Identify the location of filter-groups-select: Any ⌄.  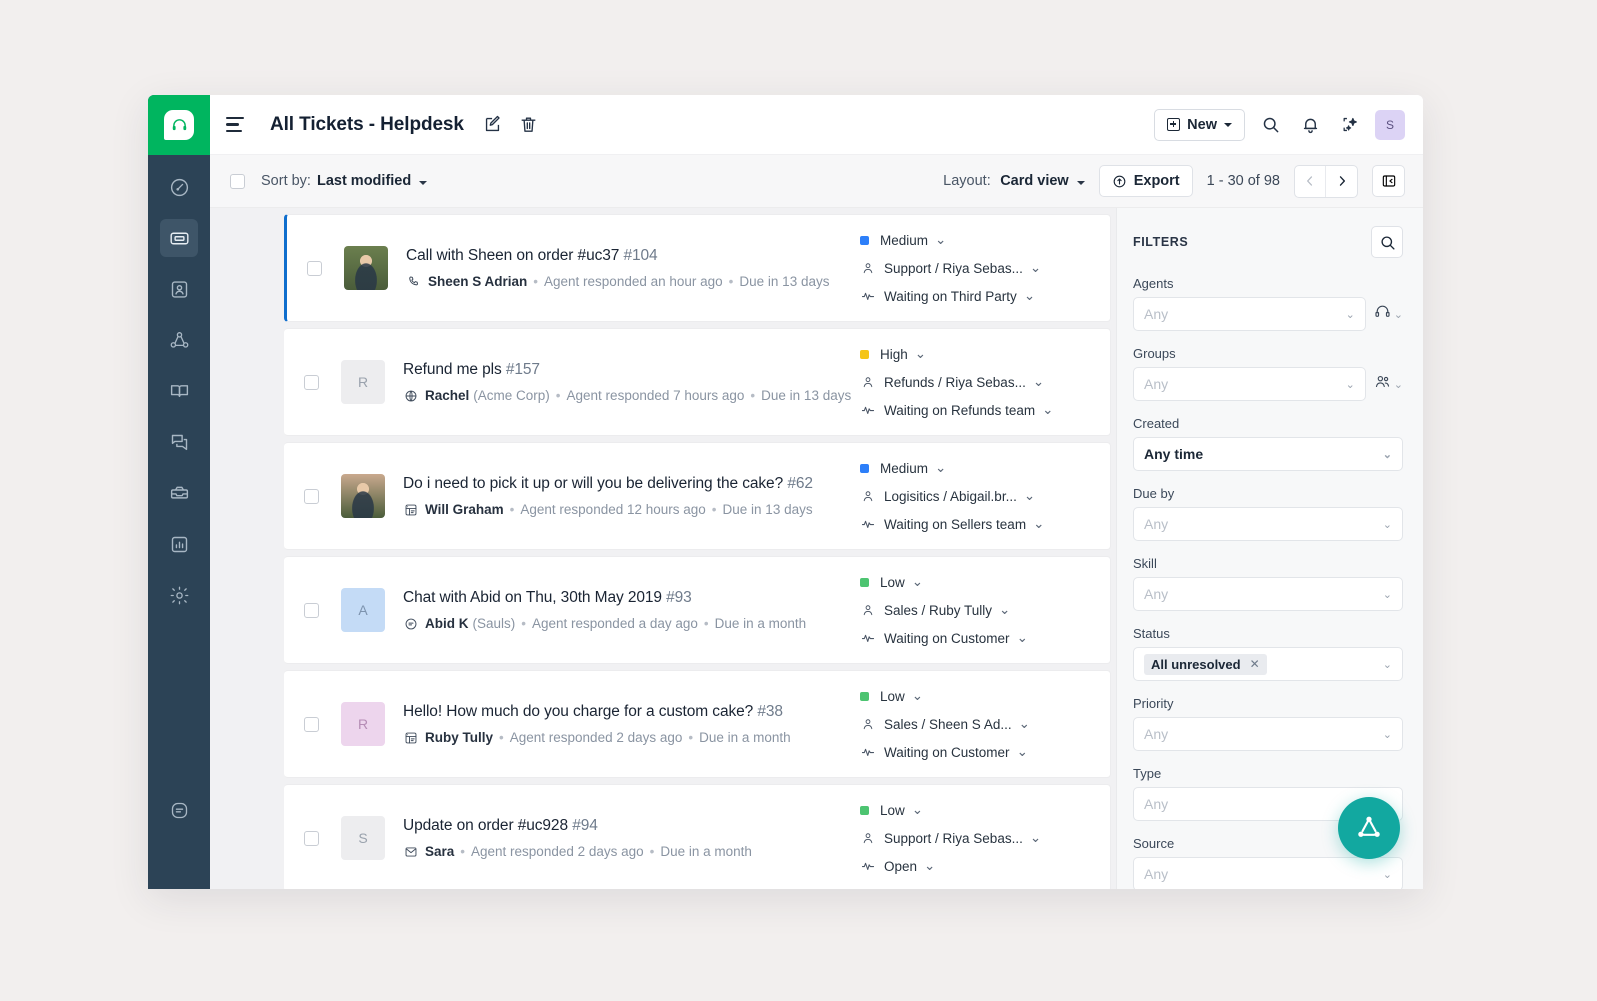
(1249, 384).